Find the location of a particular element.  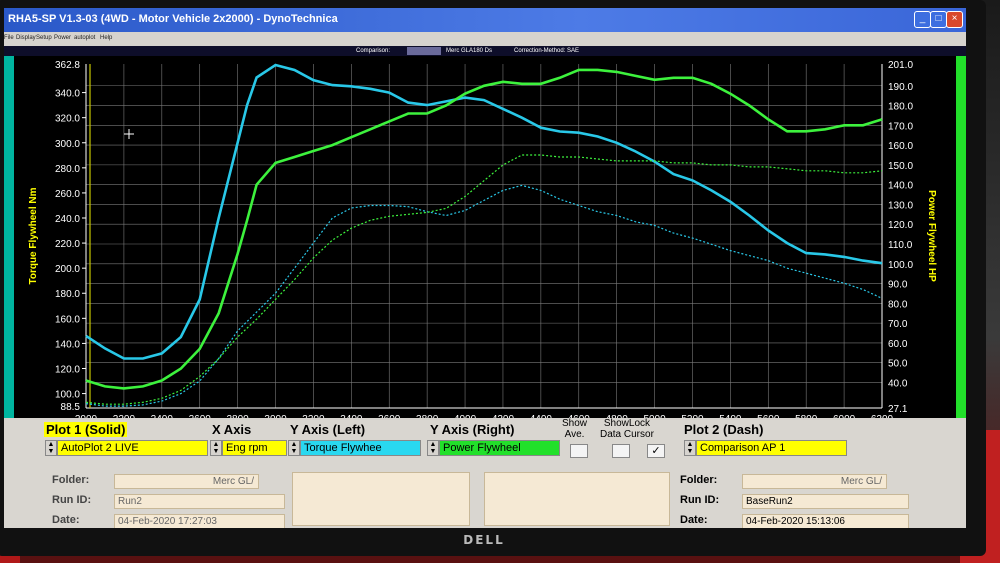

y2-tick-label: 140.0 is located at coordinates (900, 186).